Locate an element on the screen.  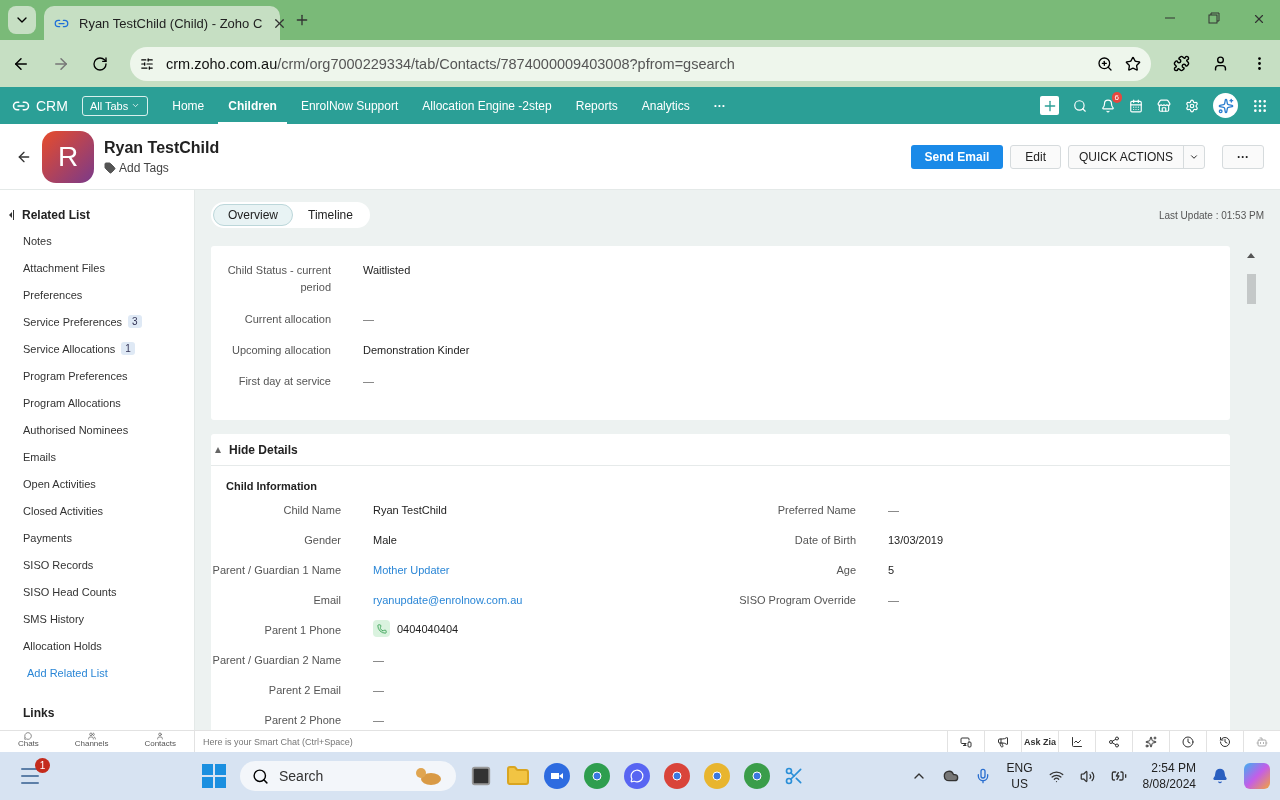
field-value: Demonstration Kinder is located at coordinates (416, 350).